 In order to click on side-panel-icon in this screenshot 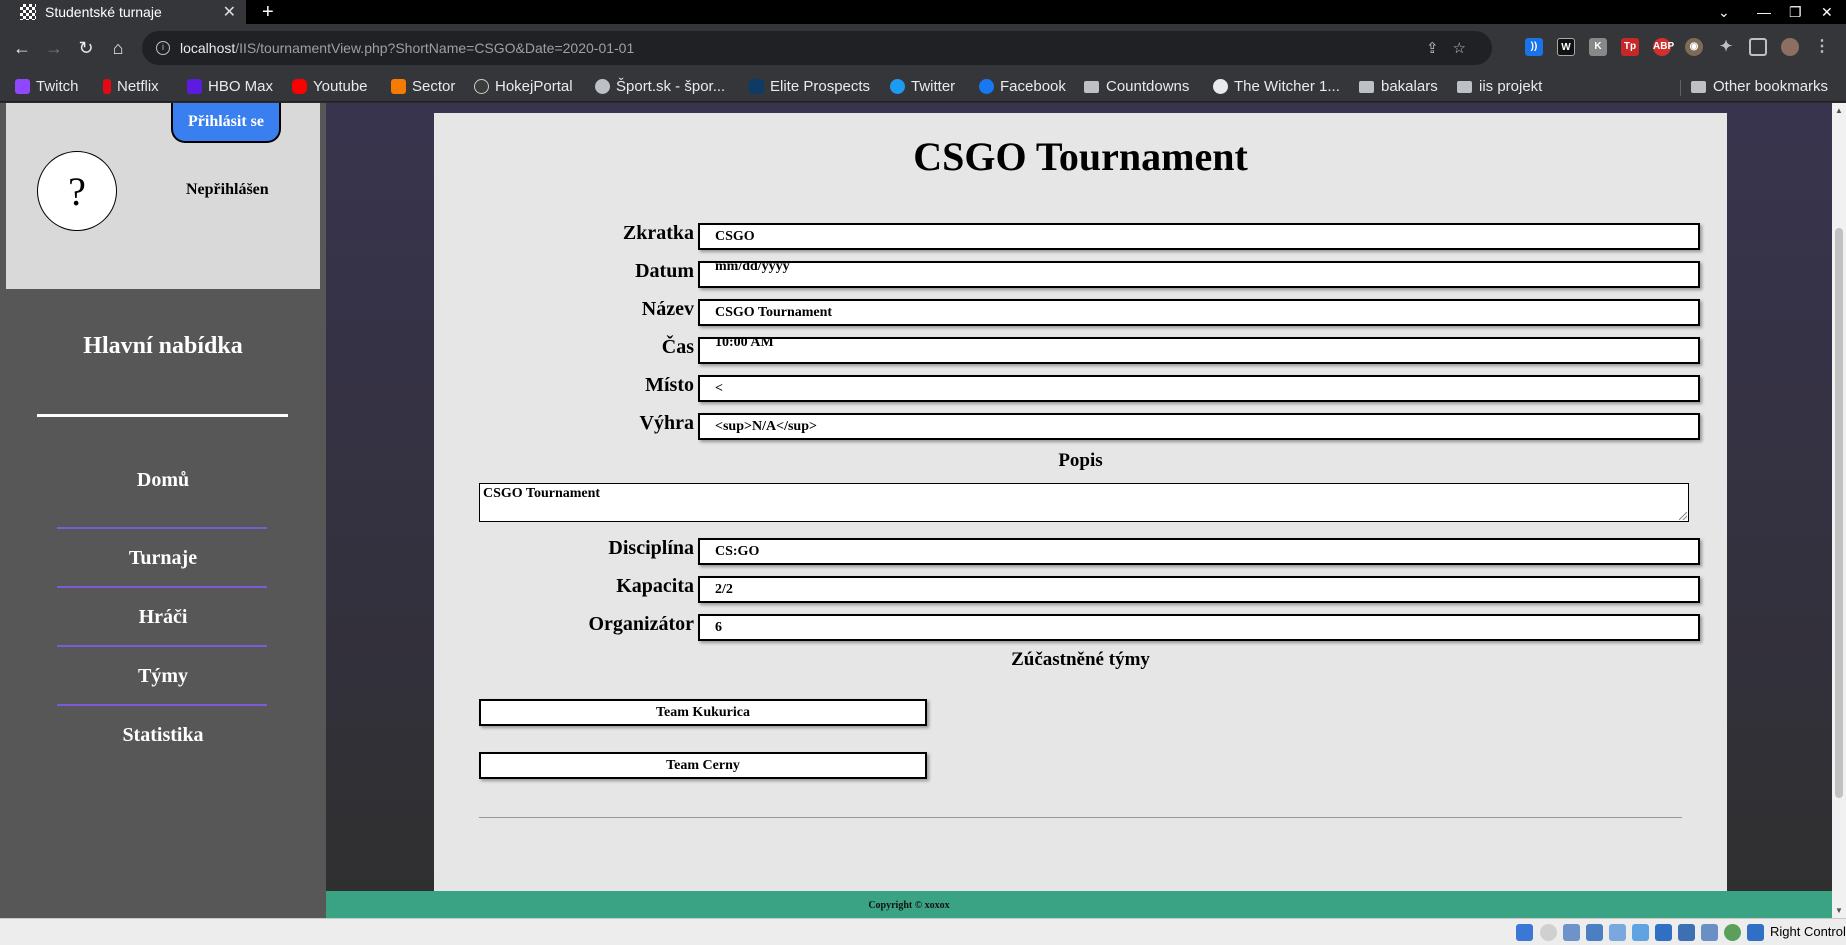, I will do `click(1758, 47)`.